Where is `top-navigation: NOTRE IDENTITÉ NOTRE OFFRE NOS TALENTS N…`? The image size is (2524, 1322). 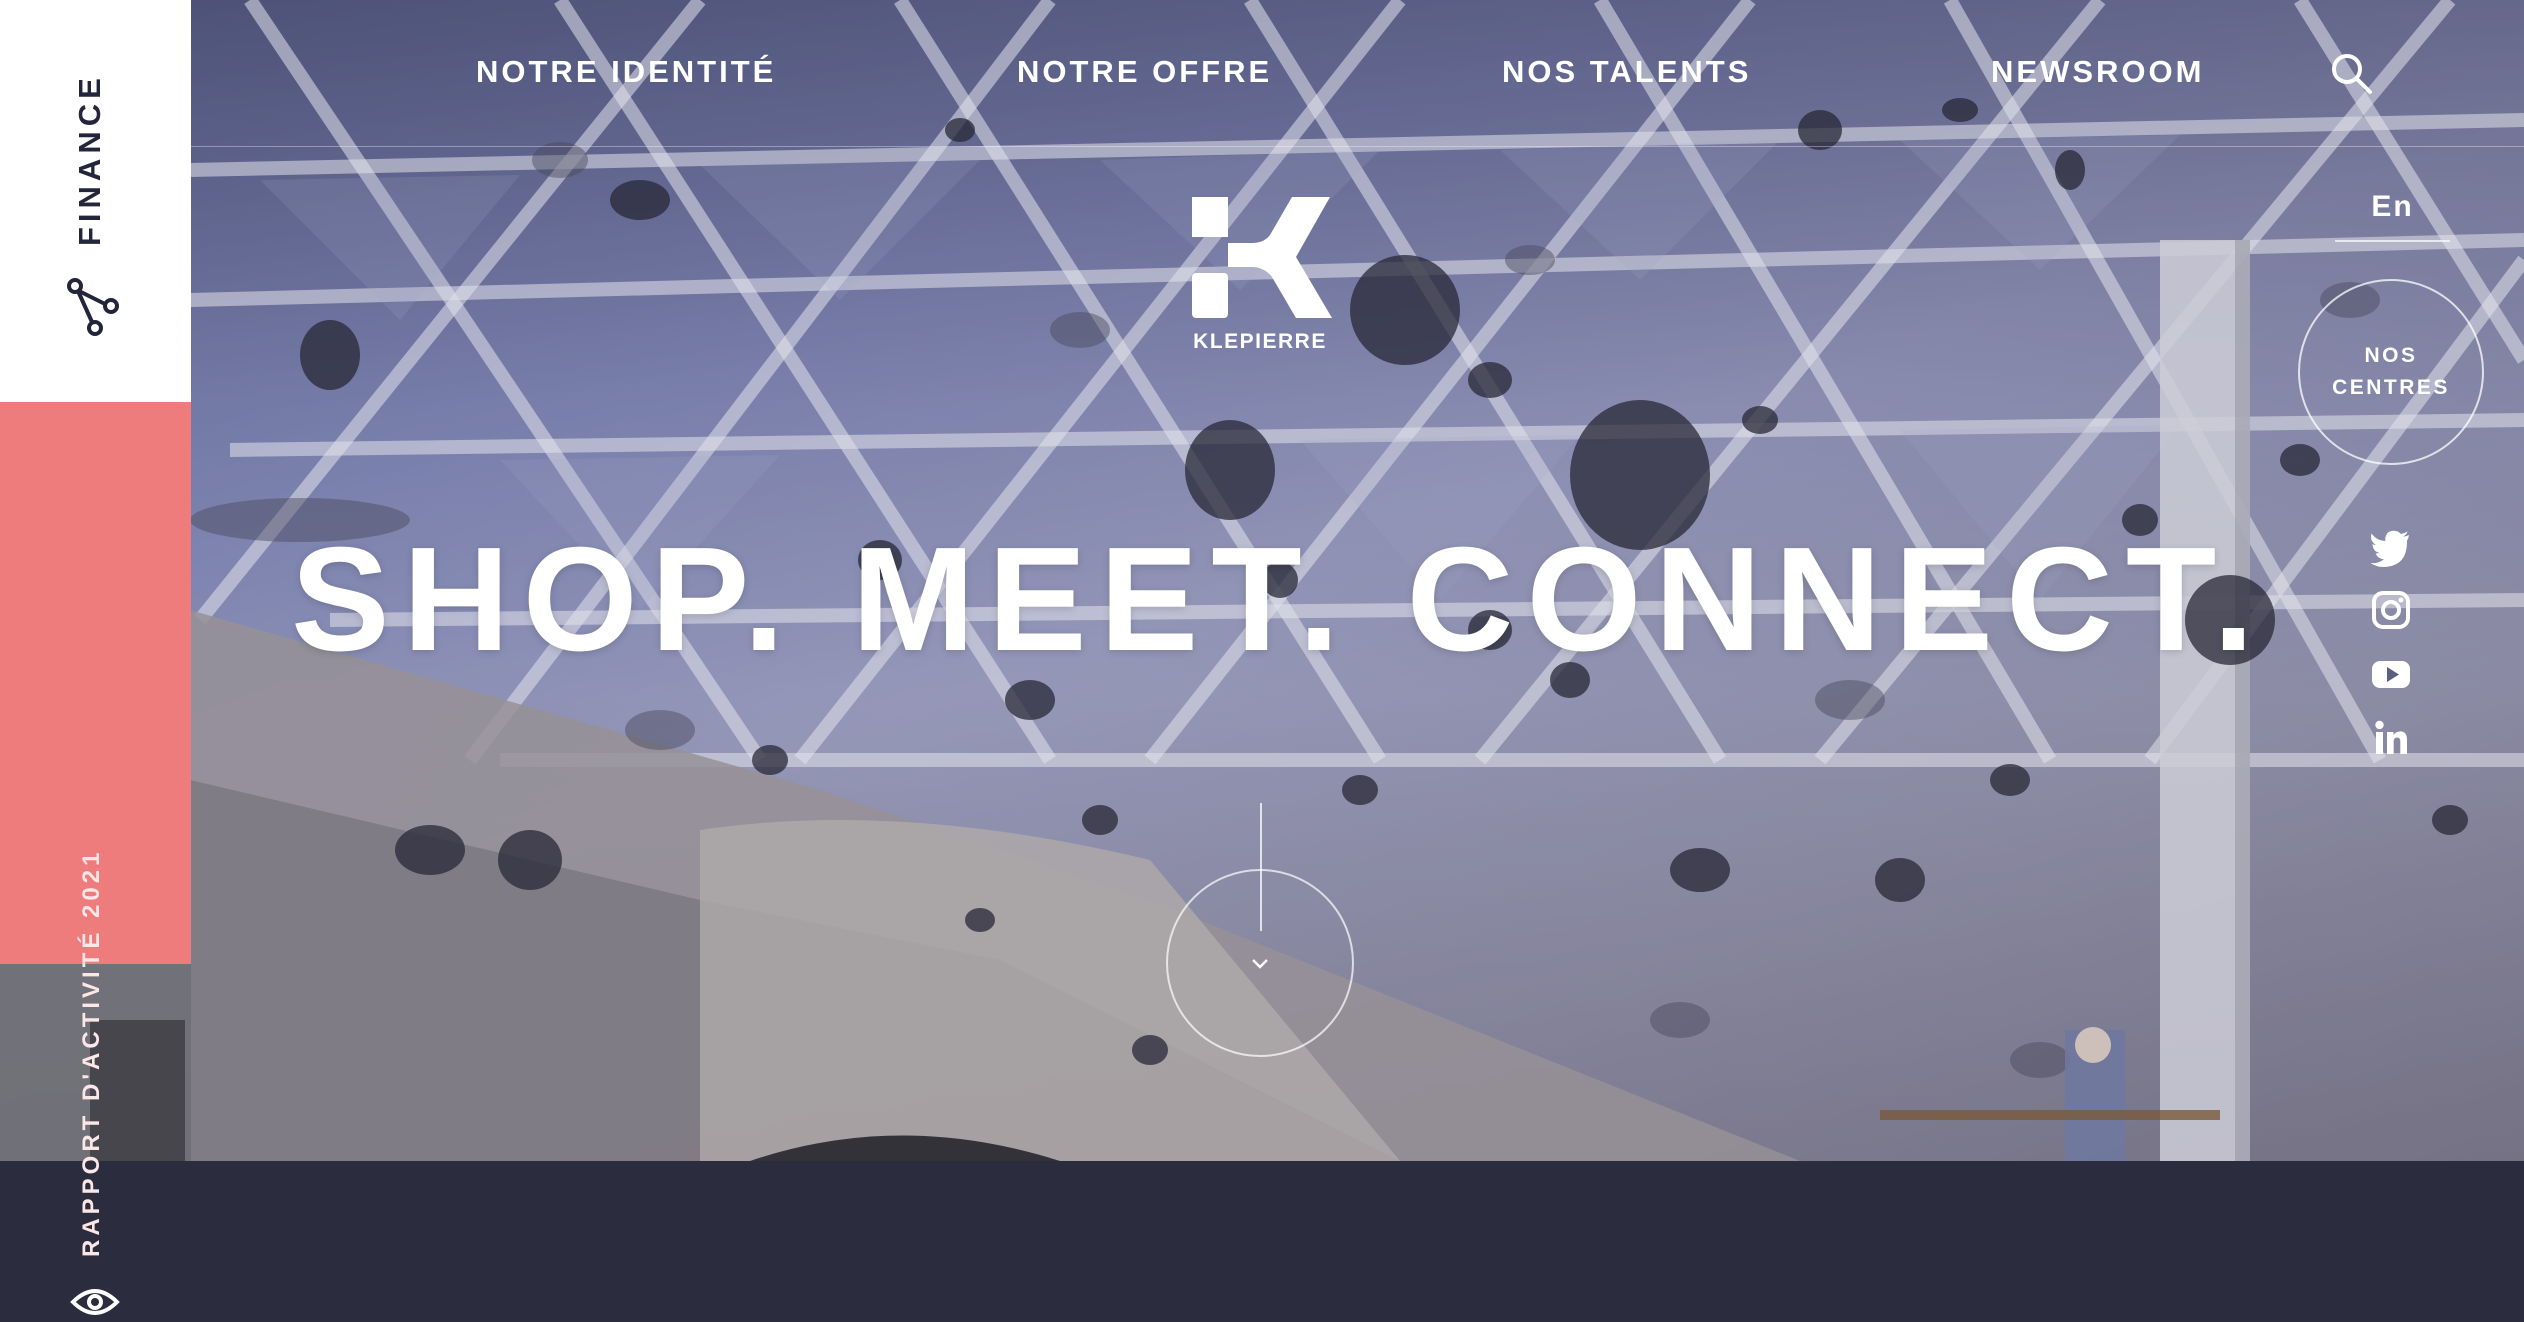 top-navigation: NOTRE IDENTITÉ NOTRE OFFRE NOS TALENTS N… is located at coordinates (1357, 73).